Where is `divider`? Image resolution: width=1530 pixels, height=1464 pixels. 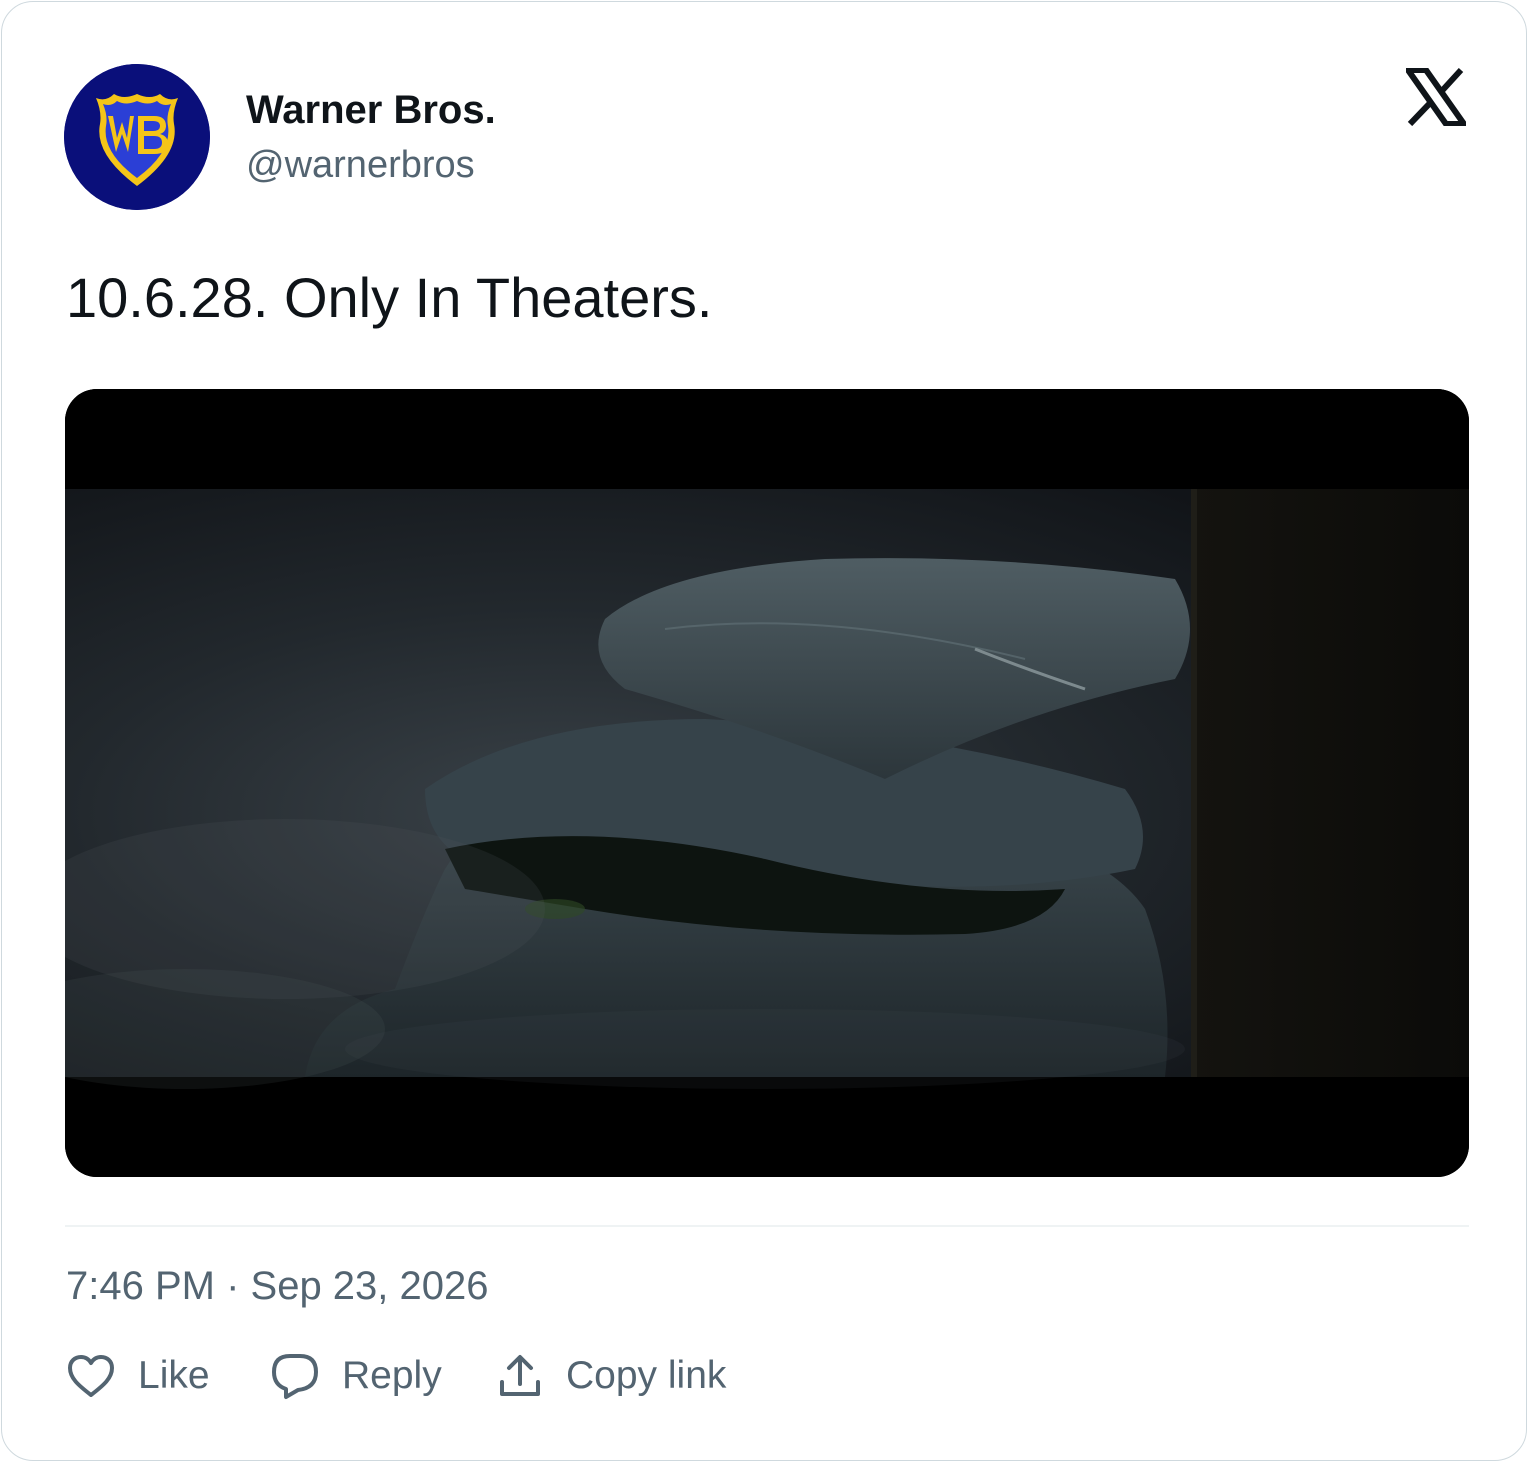 divider is located at coordinates (767, 1226).